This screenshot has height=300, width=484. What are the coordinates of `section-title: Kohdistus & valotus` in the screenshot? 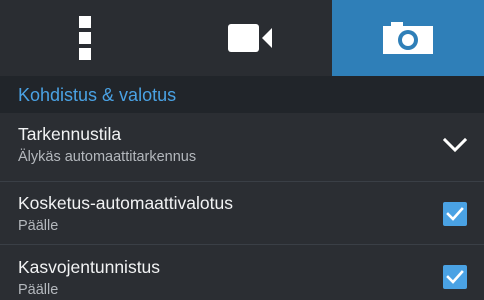 It's located at (97, 94).